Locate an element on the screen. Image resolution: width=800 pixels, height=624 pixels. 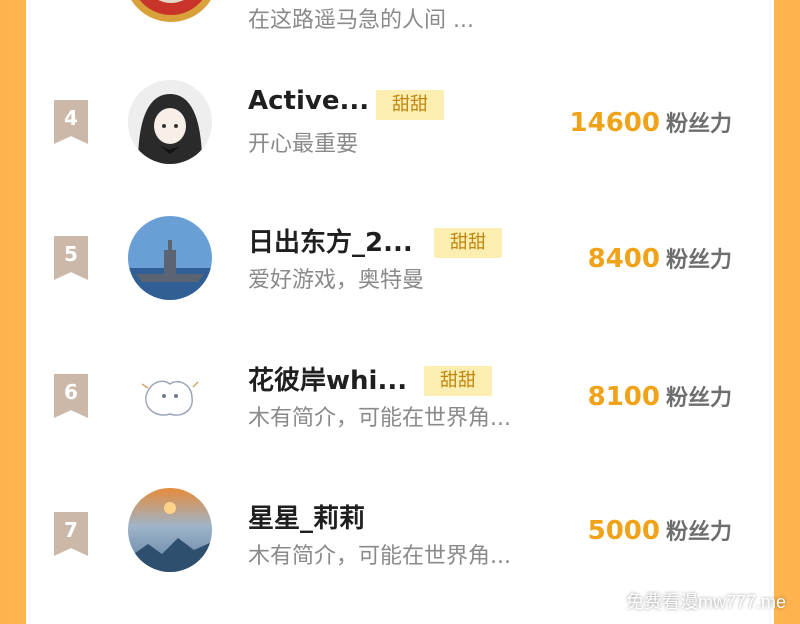
score: 14600 粉丝力 is located at coordinates (651, 122).